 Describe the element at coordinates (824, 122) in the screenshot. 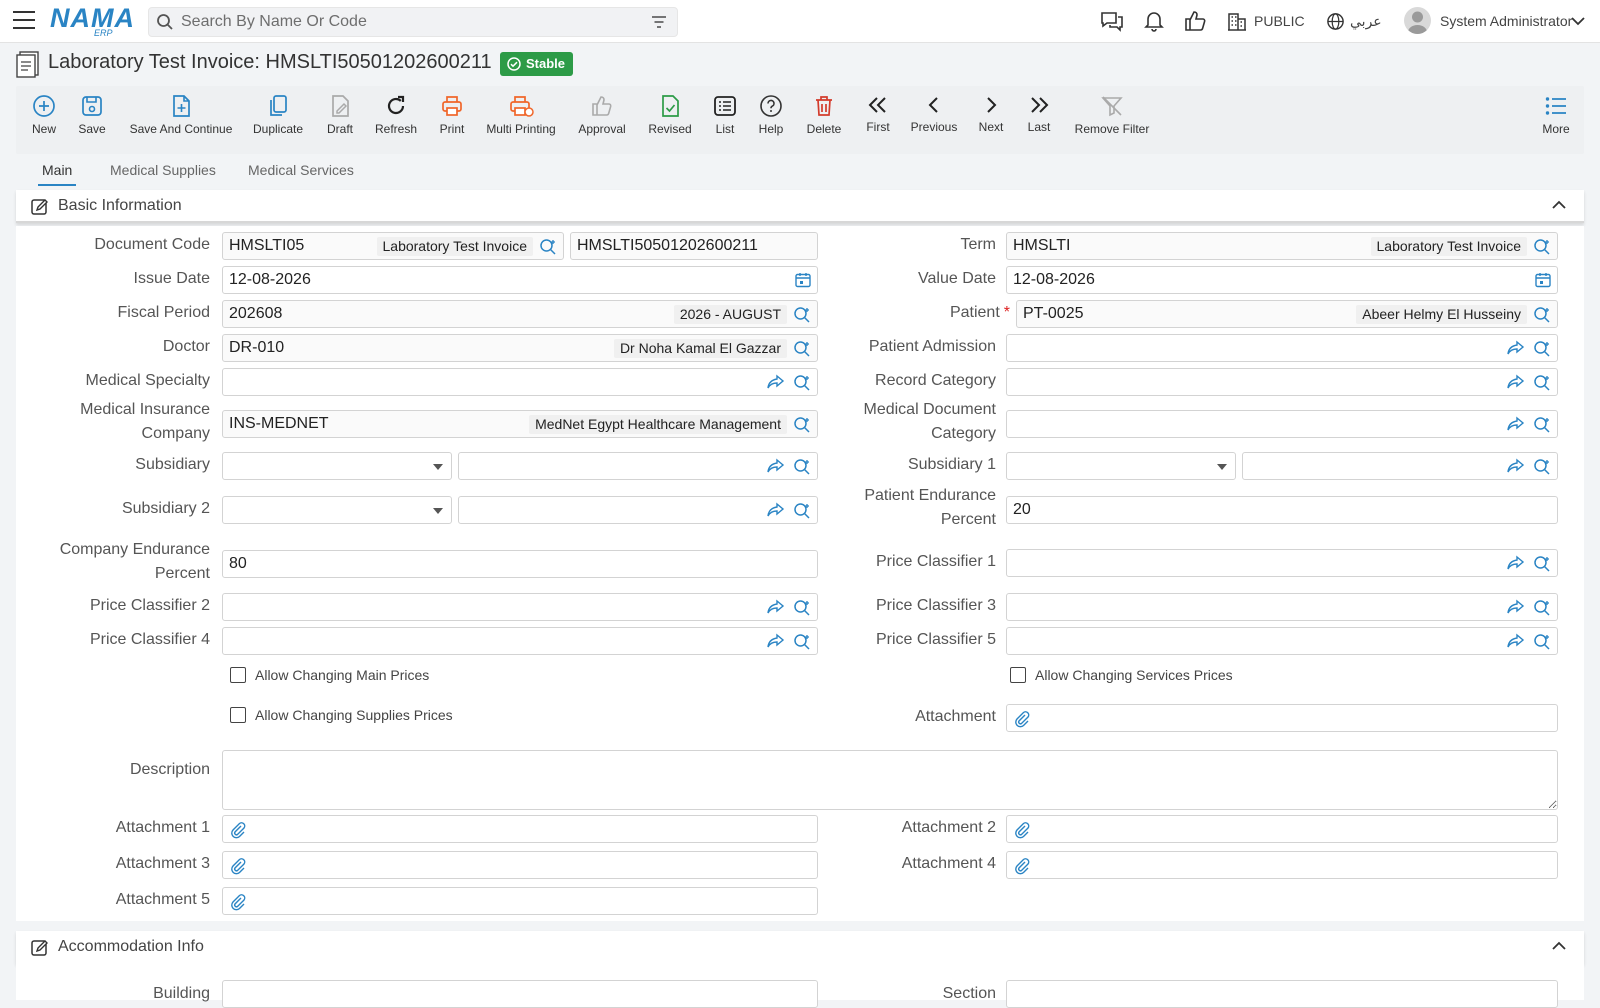

I see `delete-button: Delete` at that location.